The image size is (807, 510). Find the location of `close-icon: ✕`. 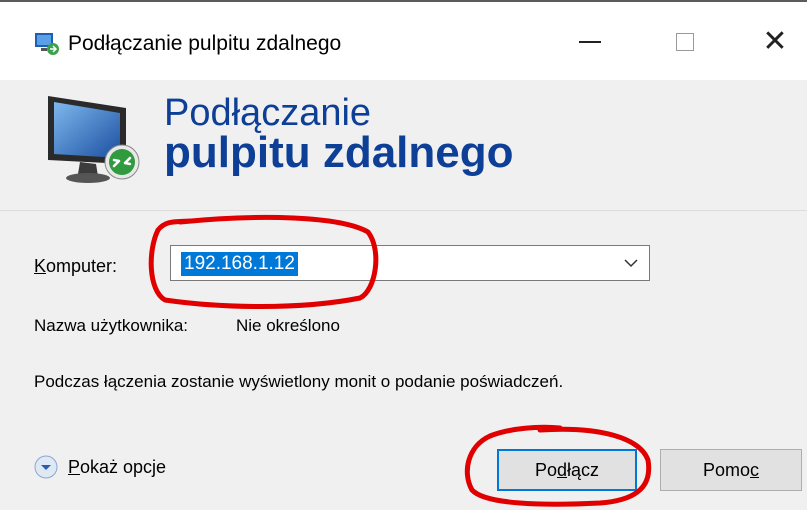

close-icon: ✕ is located at coordinates (775, 41).